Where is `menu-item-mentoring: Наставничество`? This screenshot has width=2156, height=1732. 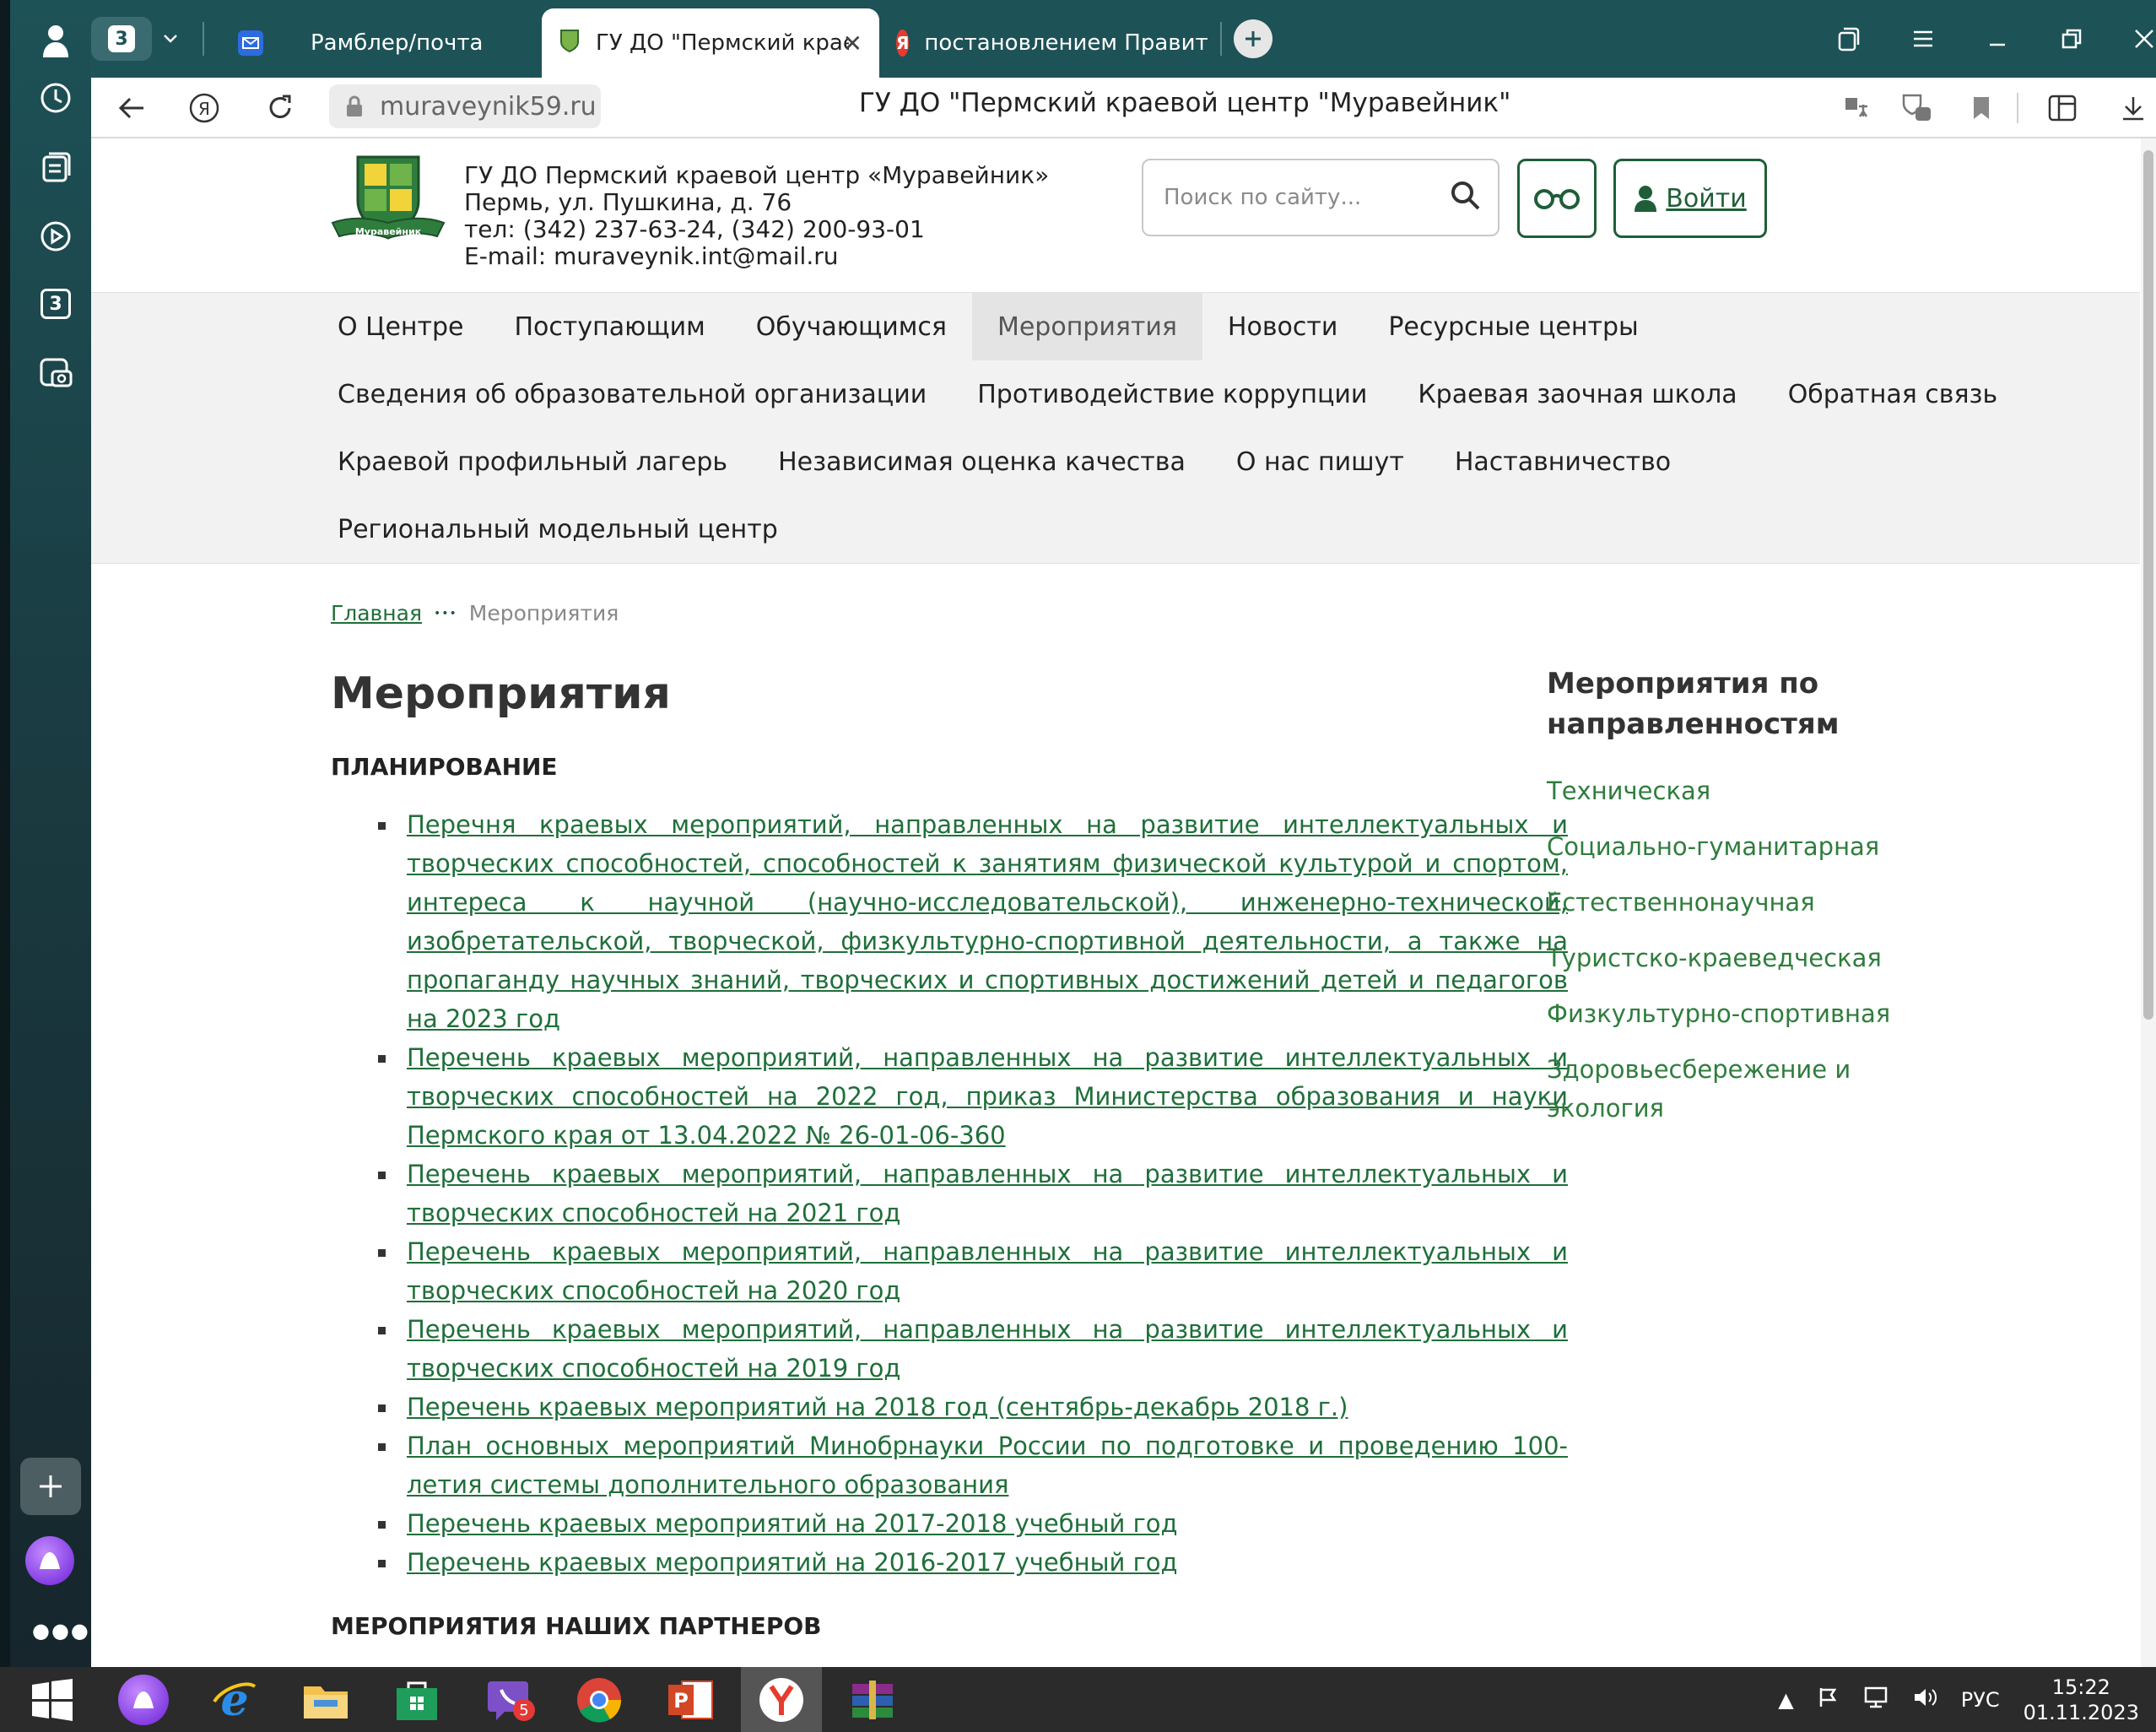 menu-item-mentoring: Наставничество is located at coordinates (1562, 461).